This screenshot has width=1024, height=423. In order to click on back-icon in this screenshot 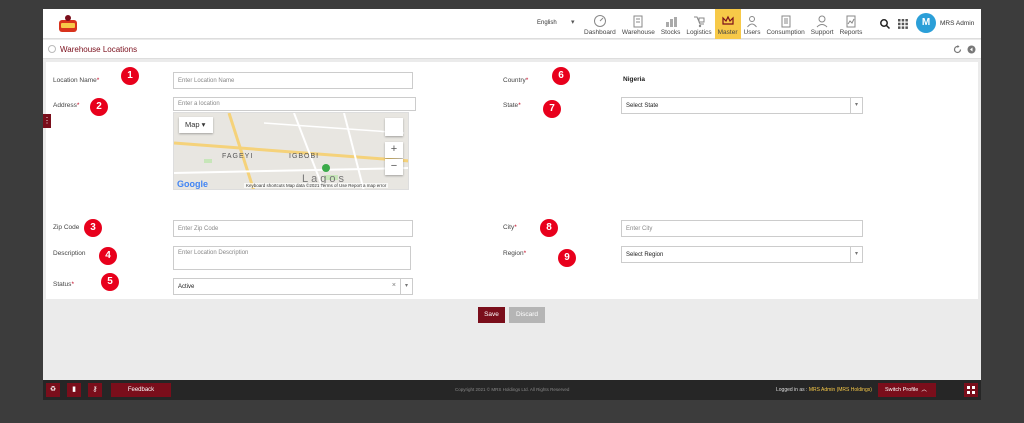, I will do `click(971, 49)`.